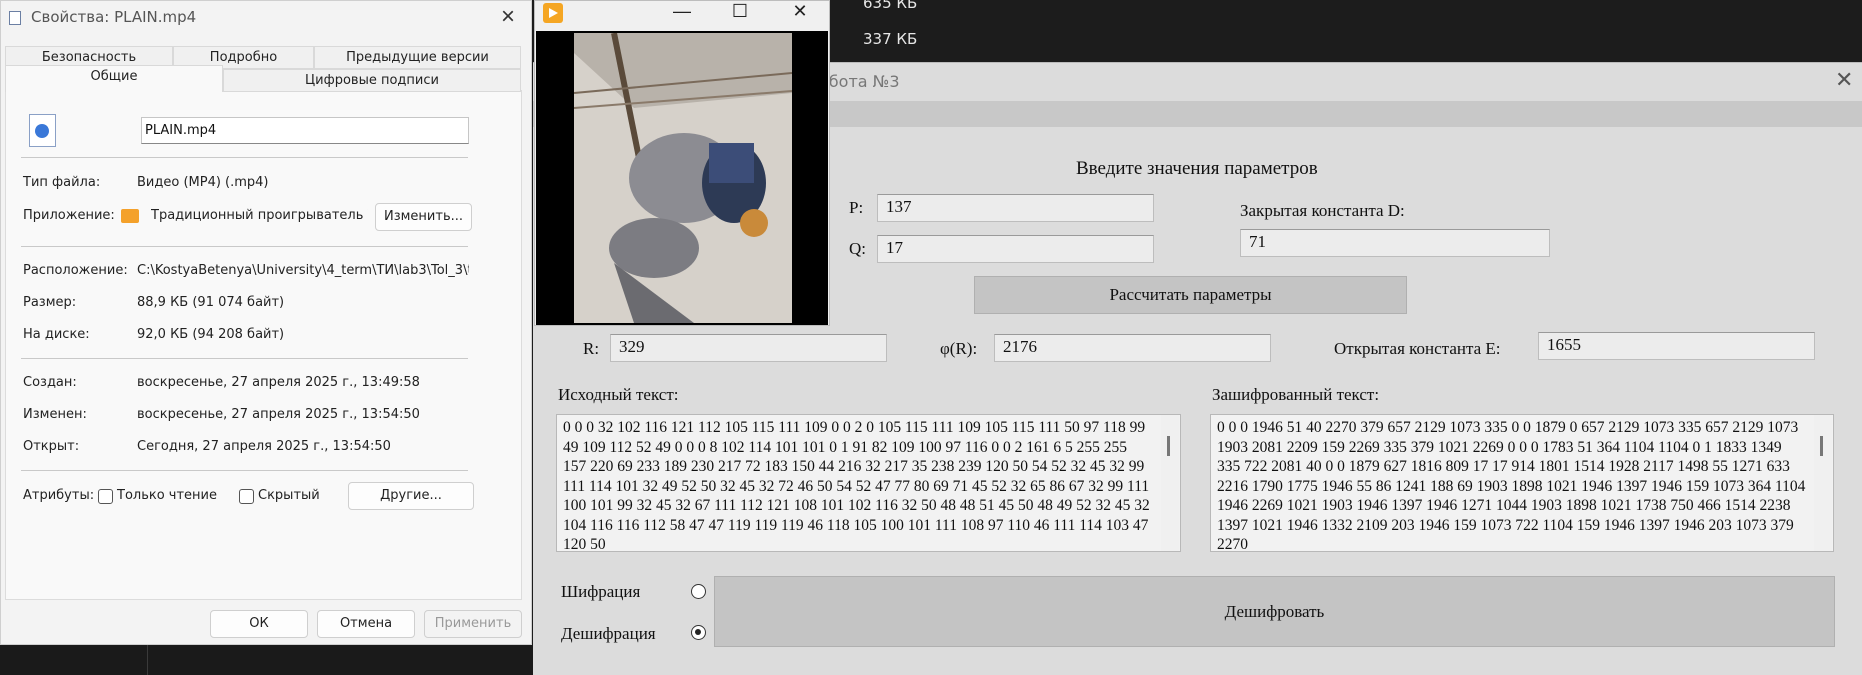 This screenshot has height=675, width=1862. What do you see at coordinates (601, 591) in the screenshot?
I see `encrypt-label: Шифрация` at bounding box center [601, 591].